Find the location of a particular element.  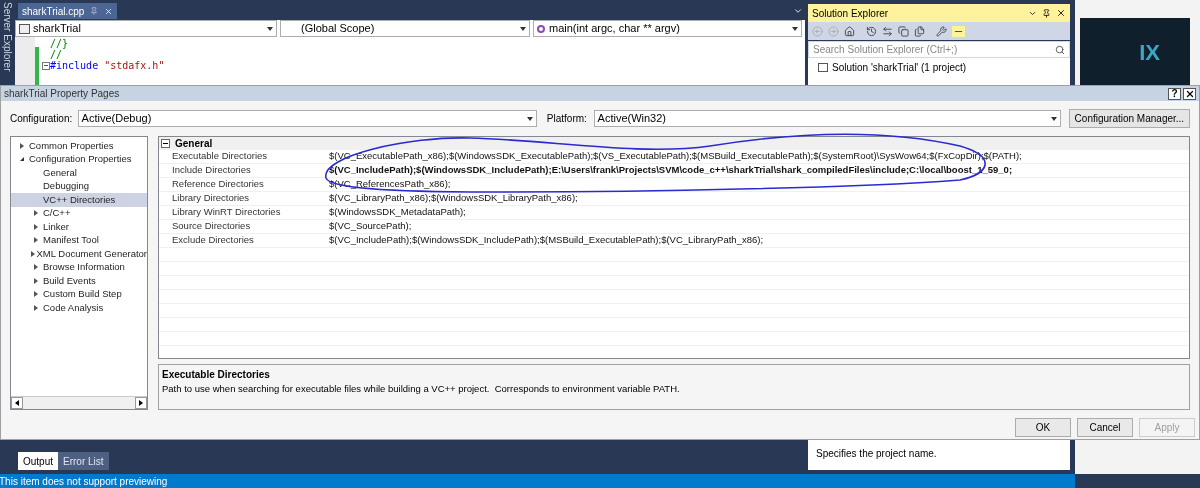

scroll-left-button is located at coordinates (17, 403).